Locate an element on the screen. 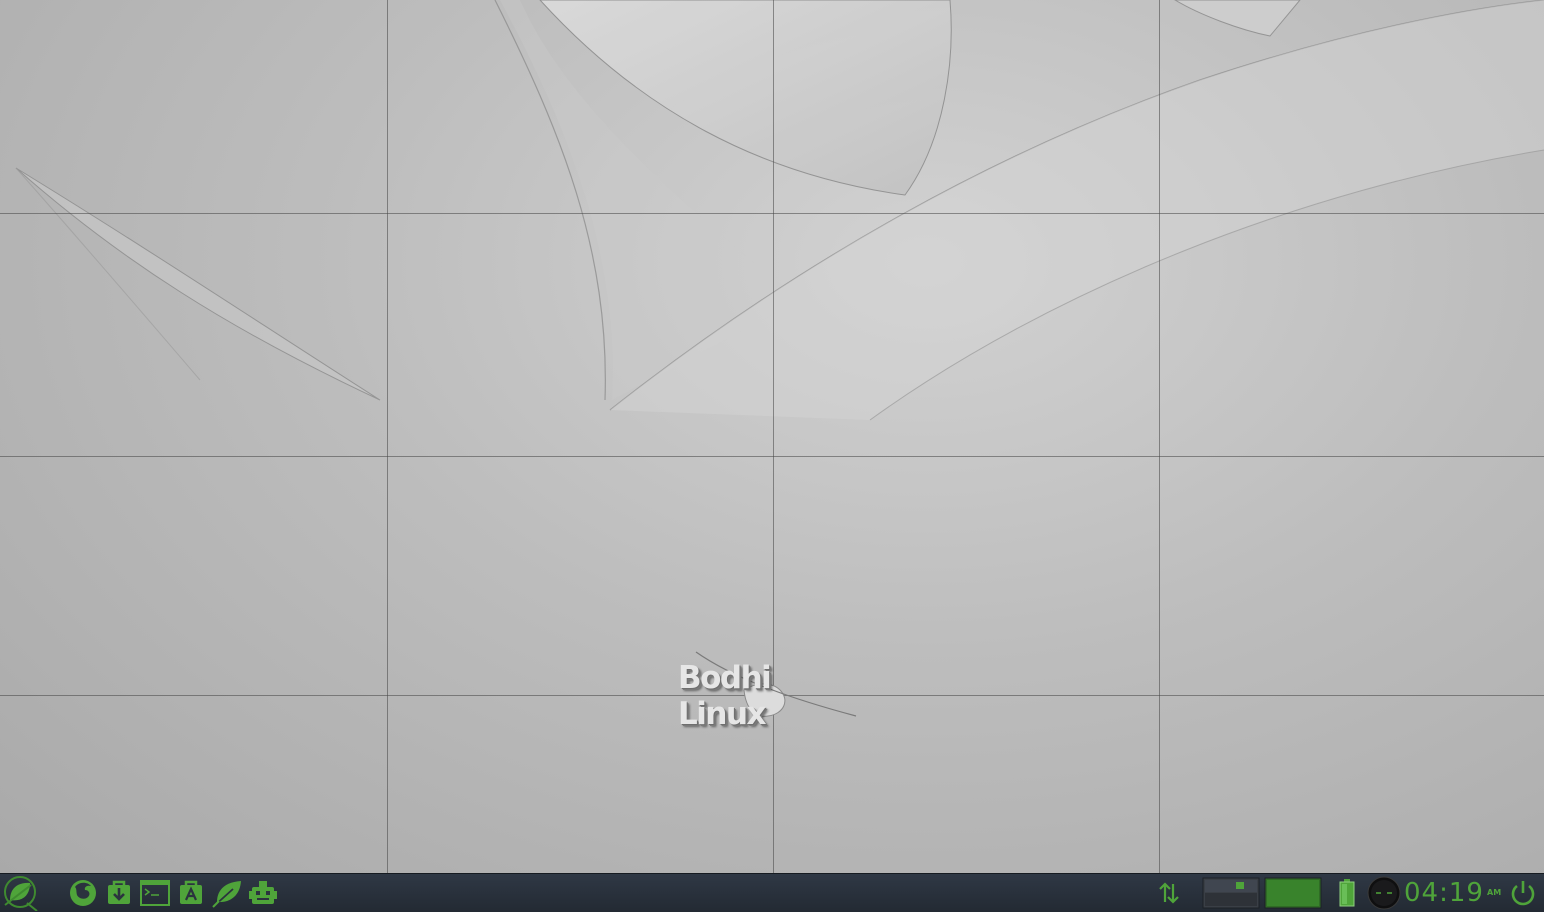 Image resolution: width=1544 pixels, height=912 pixels. volume-mixer-icon is located at coordinates (1384, 893).